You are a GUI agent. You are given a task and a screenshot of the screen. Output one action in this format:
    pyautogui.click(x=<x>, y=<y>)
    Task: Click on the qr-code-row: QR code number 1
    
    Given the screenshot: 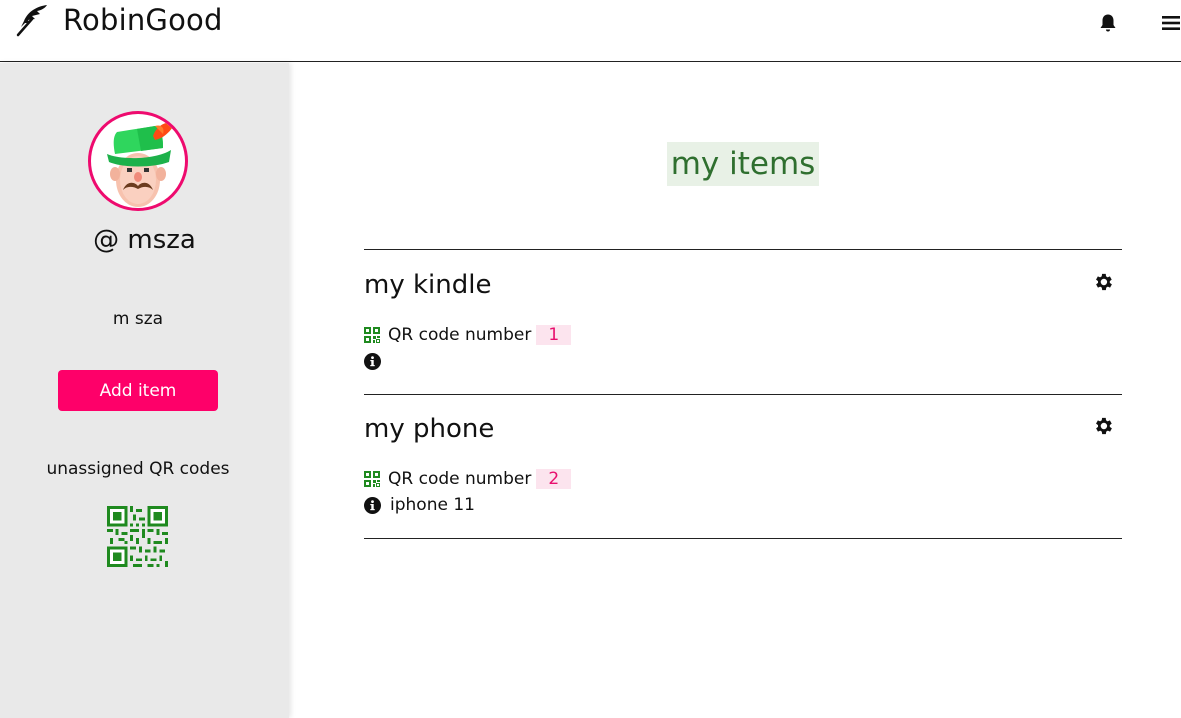 What is the action you would take?
    pyautogui.click(x=468, y=335)
    